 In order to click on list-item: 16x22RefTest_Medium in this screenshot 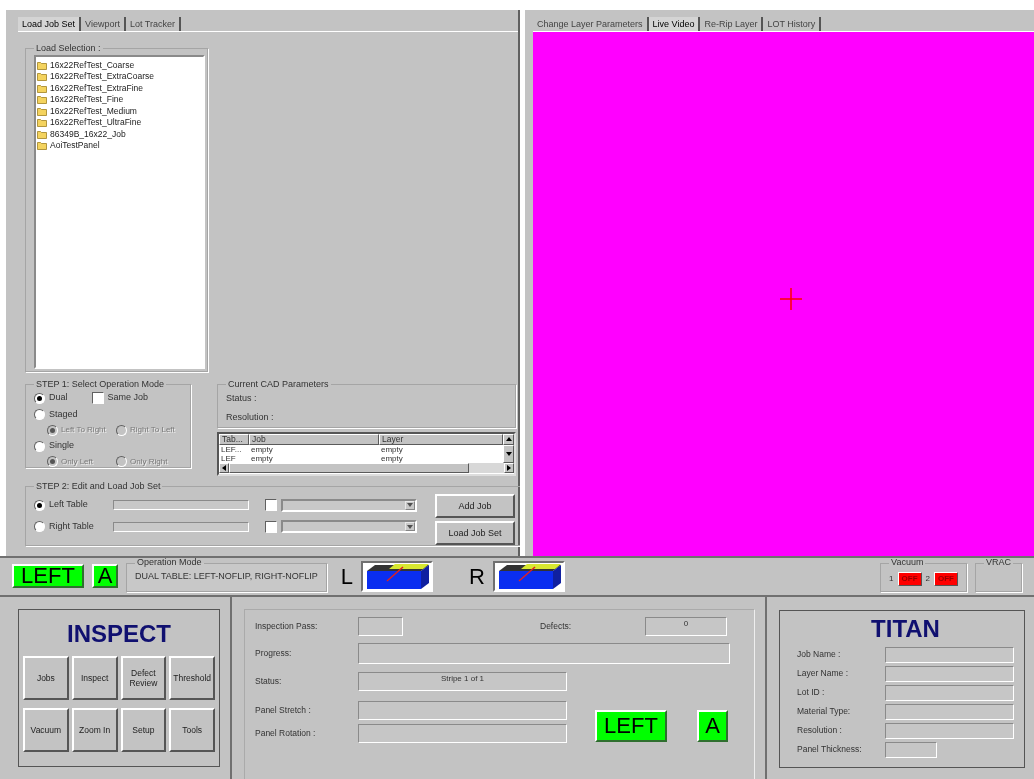, I will do `click(93, 111)`.